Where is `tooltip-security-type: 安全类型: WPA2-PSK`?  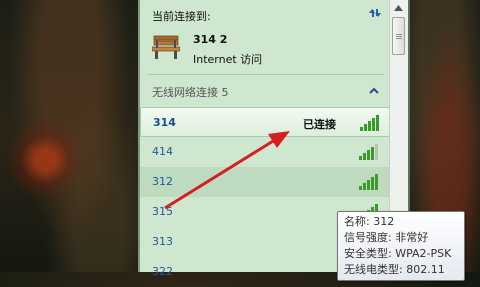
tooltip-security-type: 安全类型: WPA2-PSK is located at coordinates (398, 253).